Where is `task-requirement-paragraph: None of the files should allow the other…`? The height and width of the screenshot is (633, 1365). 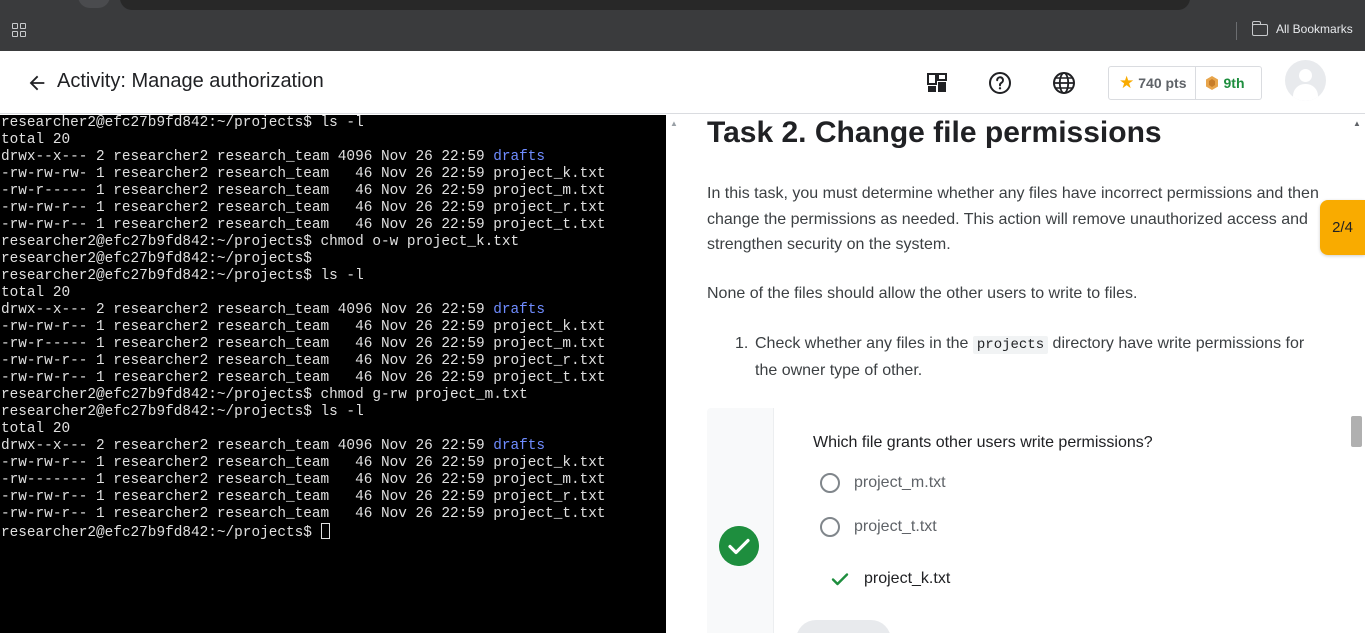
task-requirement-paragraph: None of the files should allow the other… is located at coordinates (922, 293).